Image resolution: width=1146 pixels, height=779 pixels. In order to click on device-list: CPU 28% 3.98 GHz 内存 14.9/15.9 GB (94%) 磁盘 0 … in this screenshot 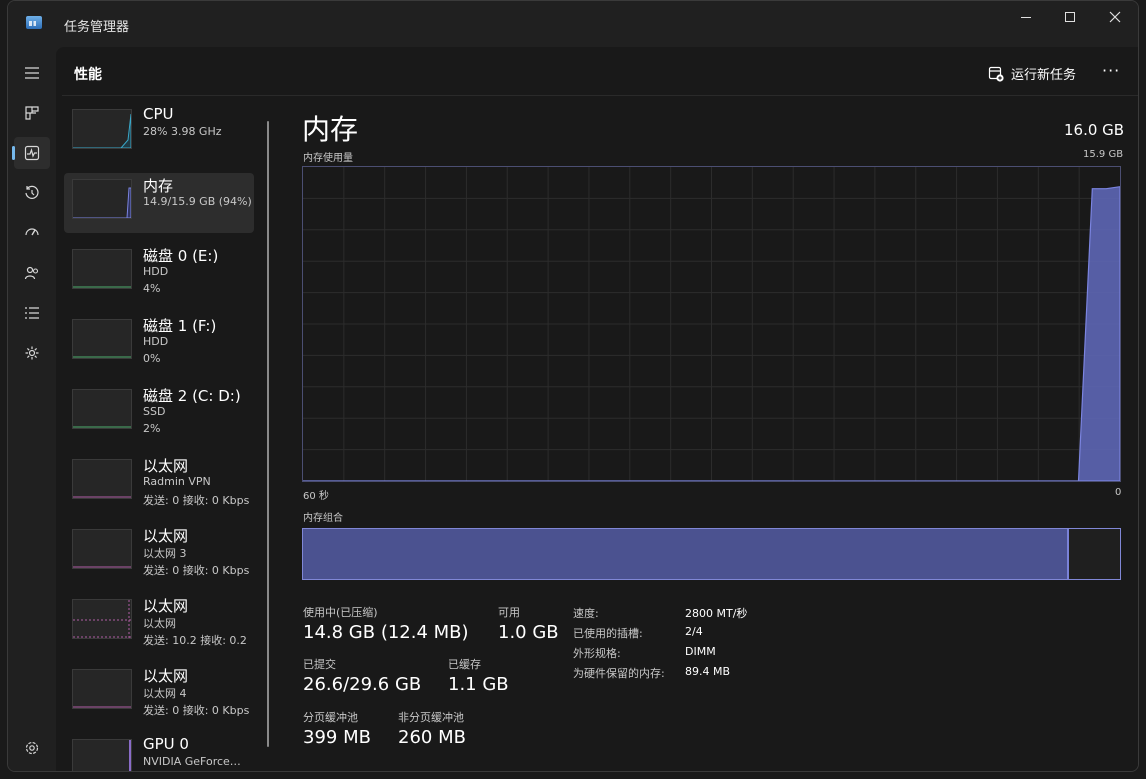, I will do `click(162, 437)`.